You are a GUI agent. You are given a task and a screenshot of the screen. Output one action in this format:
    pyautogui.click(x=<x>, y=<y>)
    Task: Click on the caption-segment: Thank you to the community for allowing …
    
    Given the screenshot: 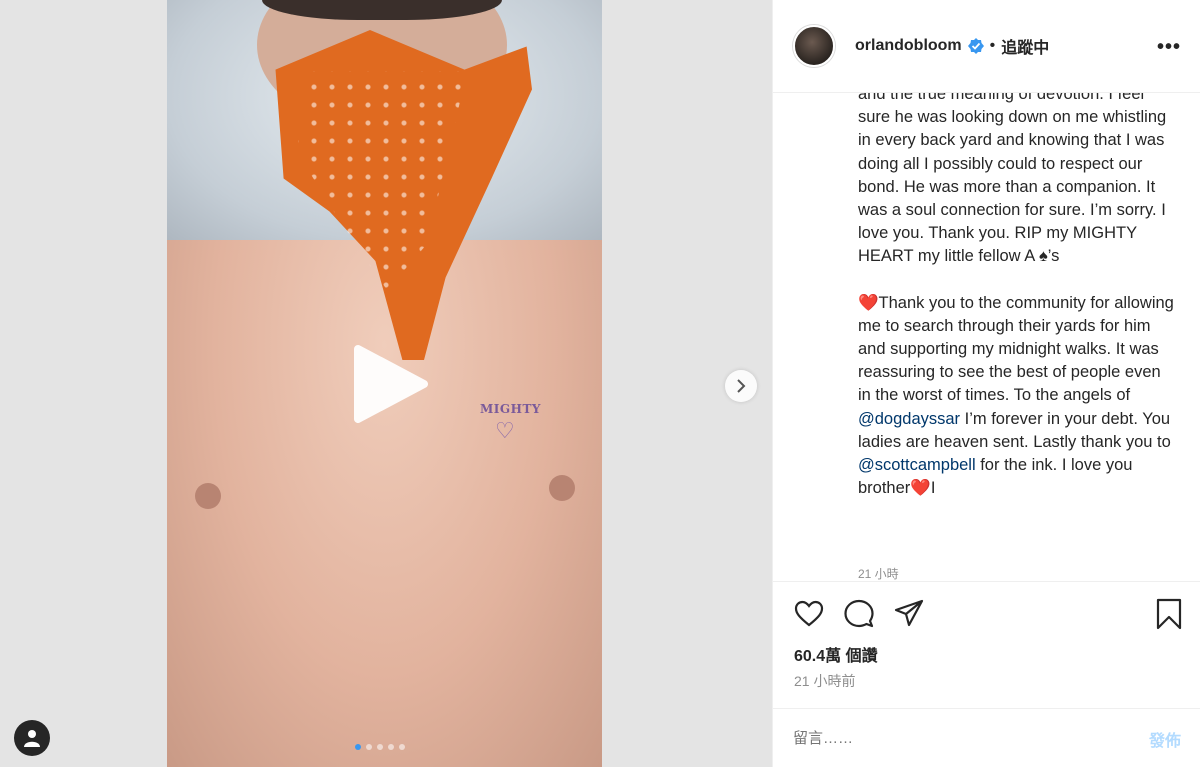 What is the action you would take?
    pyautogui.click(x=1016, y=349)
    